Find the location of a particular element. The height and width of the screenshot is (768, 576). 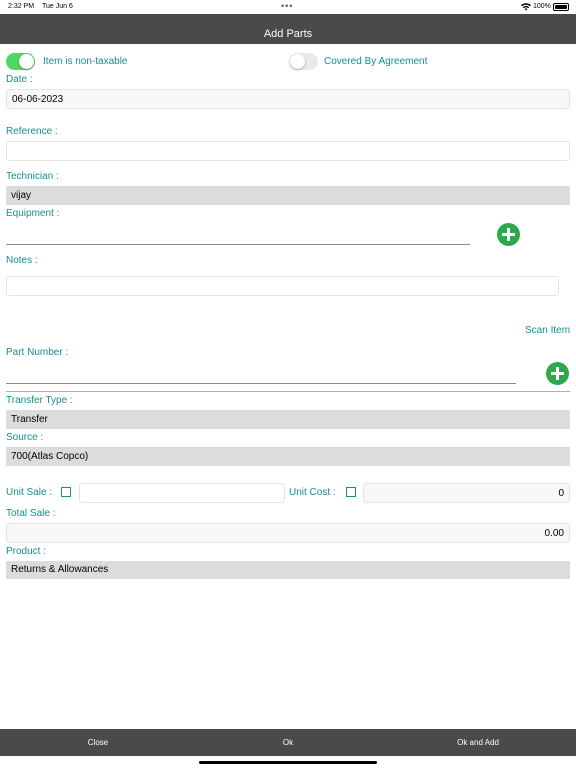

status-date: Tue Jun 6 is located at coordinates (57, 6).